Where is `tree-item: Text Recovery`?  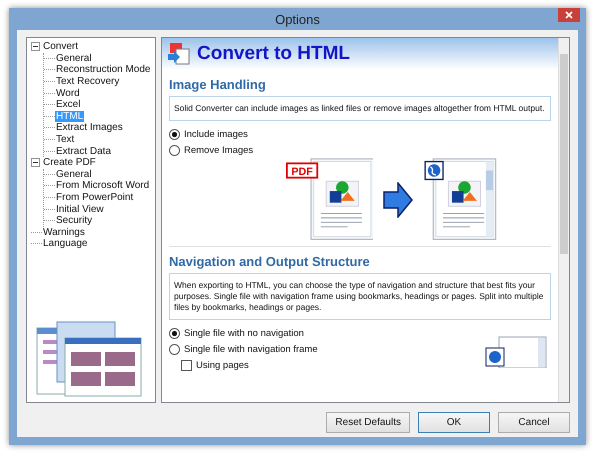
tree-item: Text Recovery is located at coordinates (87, 82).